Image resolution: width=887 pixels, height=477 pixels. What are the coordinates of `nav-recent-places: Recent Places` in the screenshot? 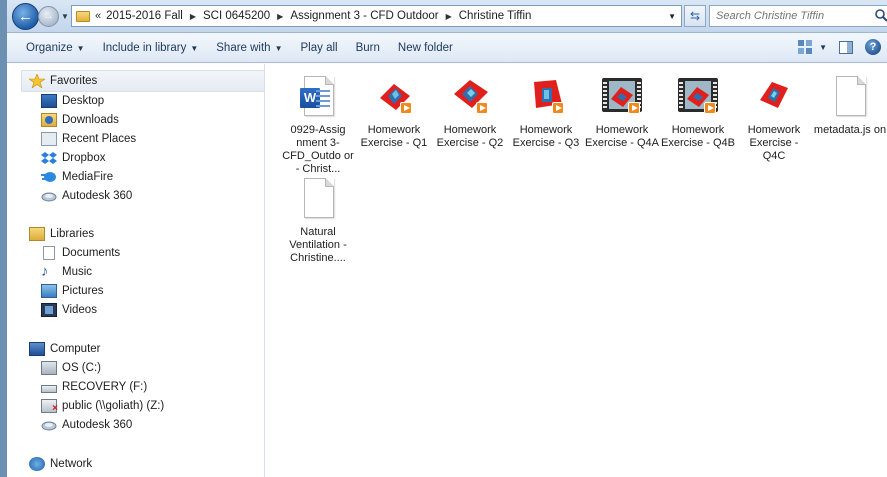 It's located at (88, 139).